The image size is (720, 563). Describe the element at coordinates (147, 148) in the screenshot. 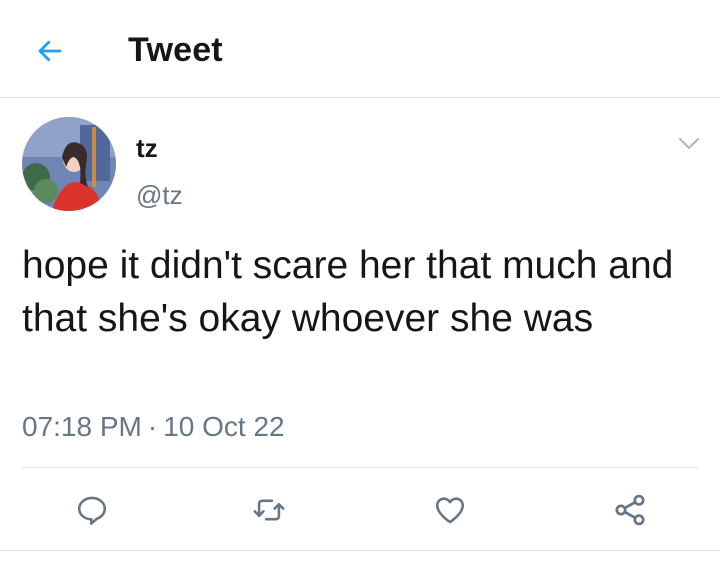

I see `author-name: tz` at that location.